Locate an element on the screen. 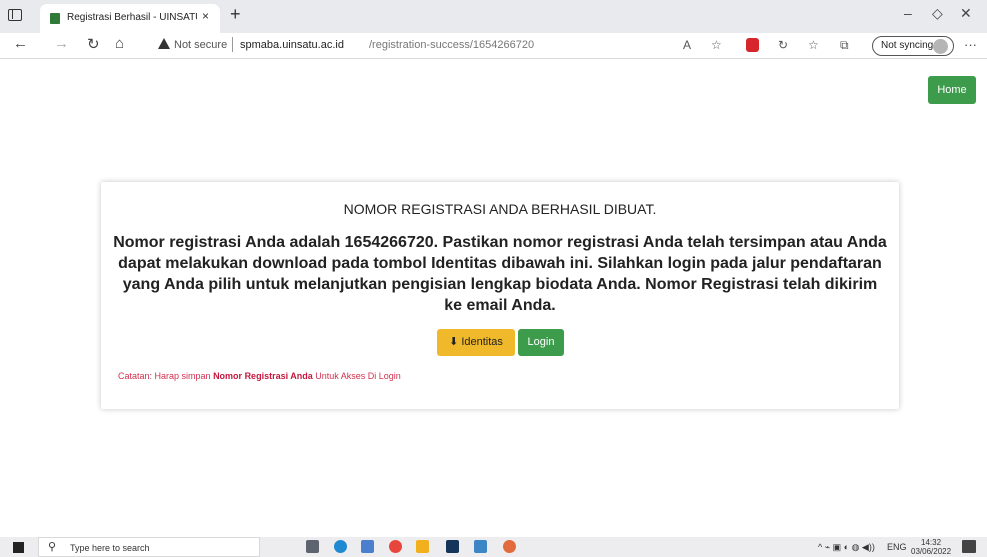  file-explorer-icon is located at coordinates (422, 546).